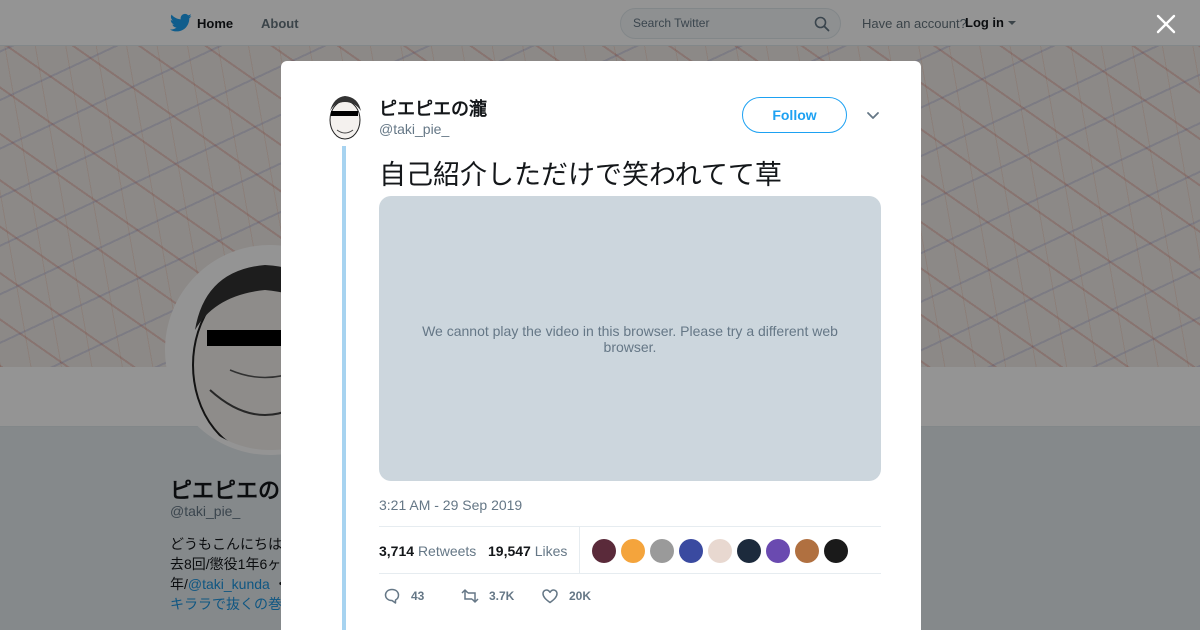  I want to click on tweet-author-handle: @taki_pie_, so click(414, 129).